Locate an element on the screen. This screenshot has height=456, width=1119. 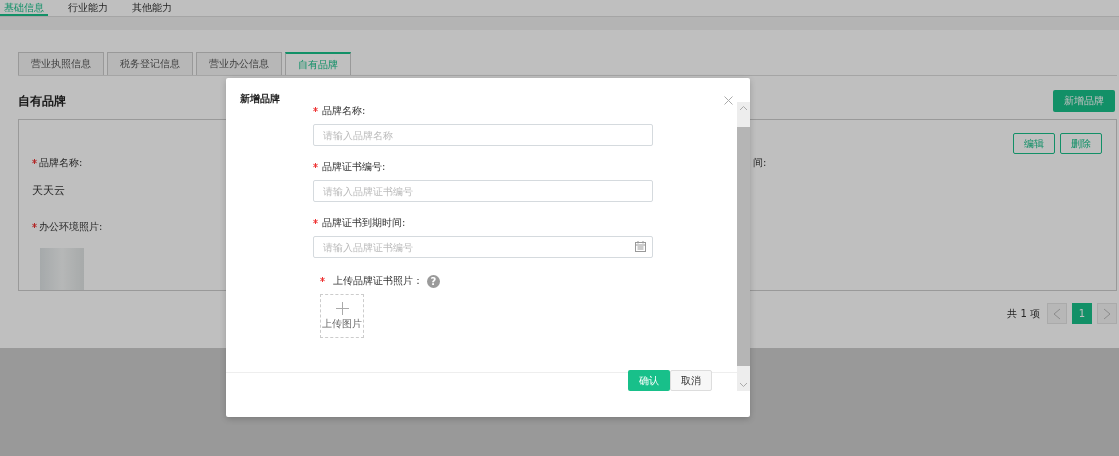
previous-page-button is located at coordinates (1057, 313).